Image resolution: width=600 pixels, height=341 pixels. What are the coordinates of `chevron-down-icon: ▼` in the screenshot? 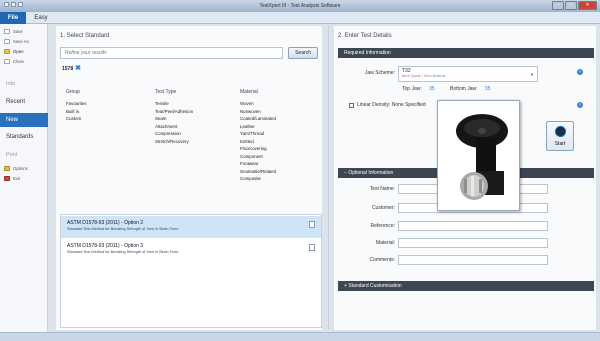 It's located at (532, 74).